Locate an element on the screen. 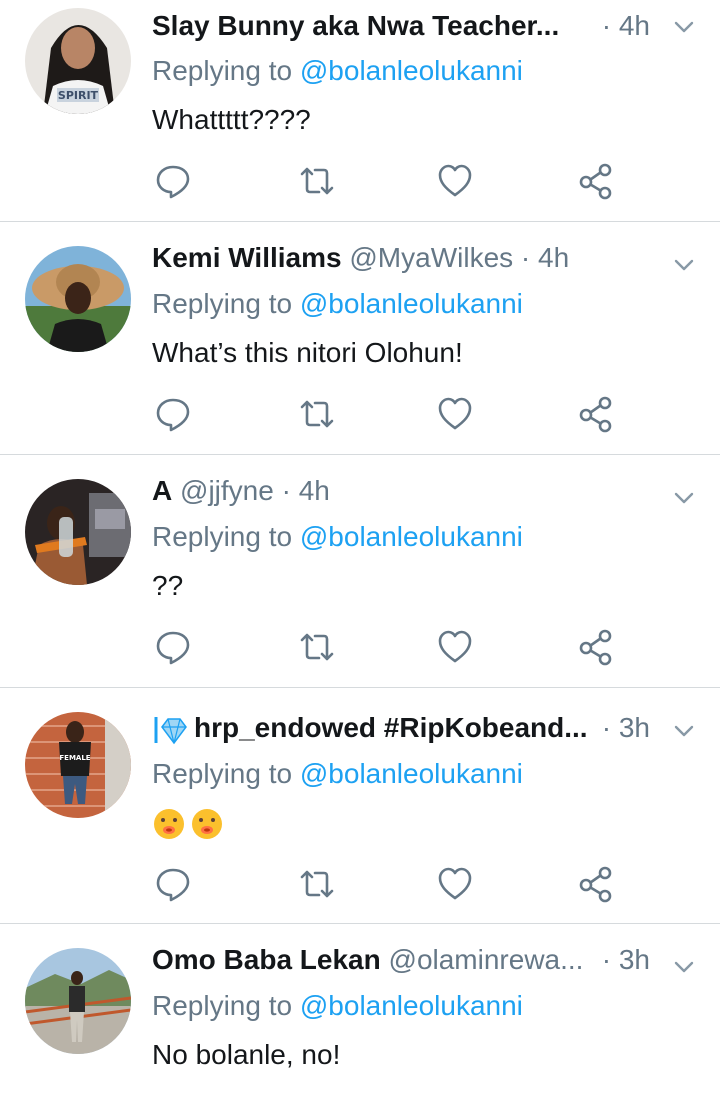  user-handle: @MyaWilkes is located at coordinates (431, 257).